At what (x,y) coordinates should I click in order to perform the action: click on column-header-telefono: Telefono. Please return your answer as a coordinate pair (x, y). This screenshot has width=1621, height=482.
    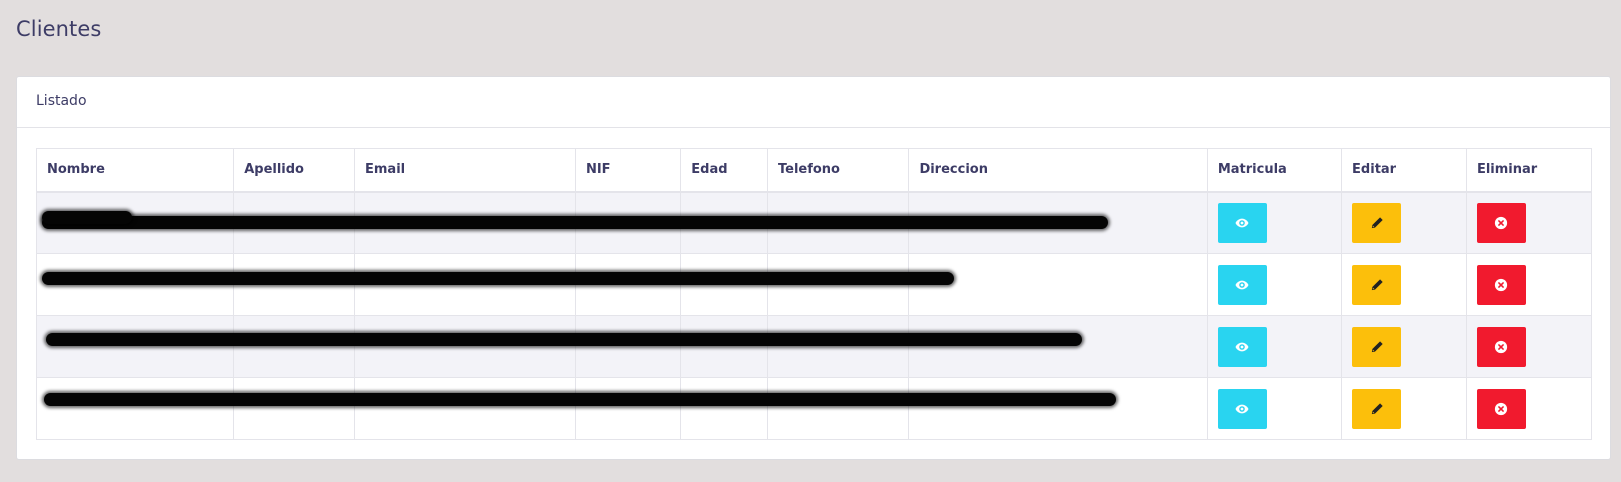
    Looking at the image, I should click on (838, 170).